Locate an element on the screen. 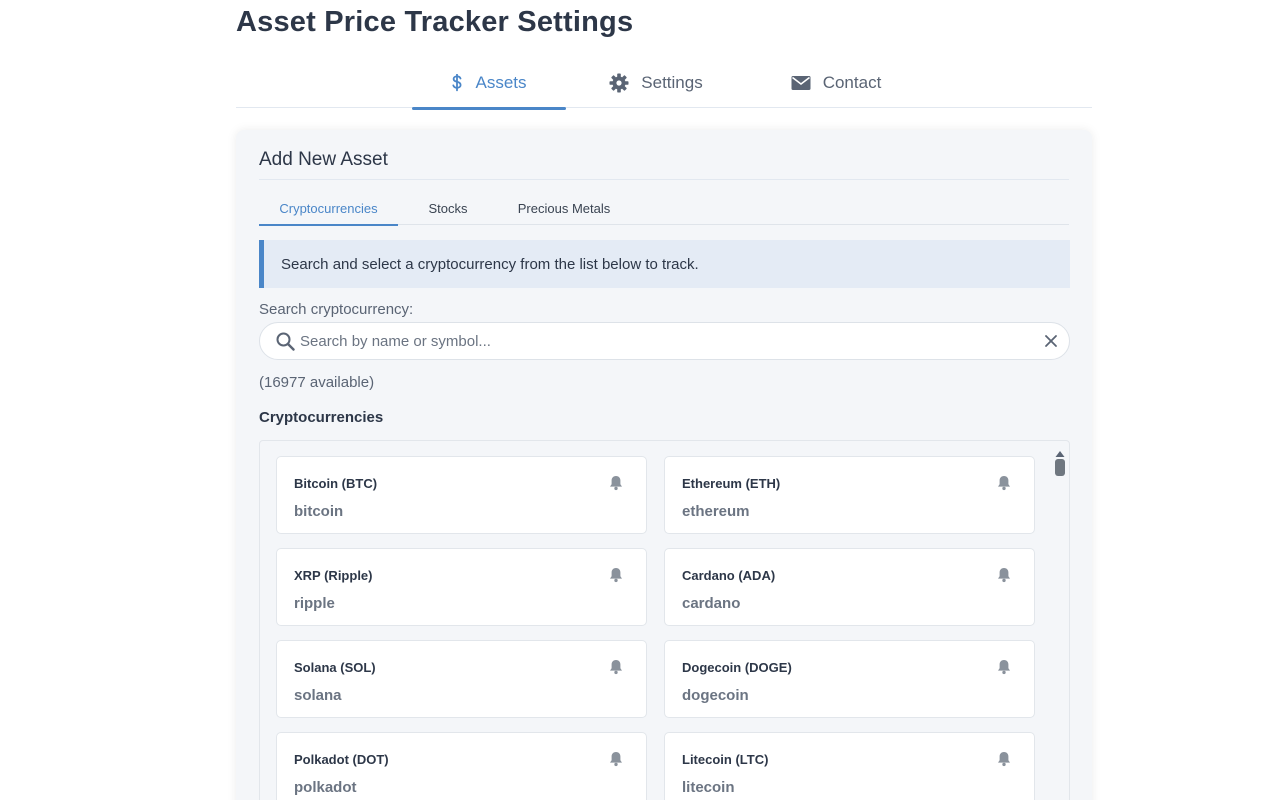 The height and width of the screenshot is (800, 1280). dollar-icon is located at coordinates (457, 83).